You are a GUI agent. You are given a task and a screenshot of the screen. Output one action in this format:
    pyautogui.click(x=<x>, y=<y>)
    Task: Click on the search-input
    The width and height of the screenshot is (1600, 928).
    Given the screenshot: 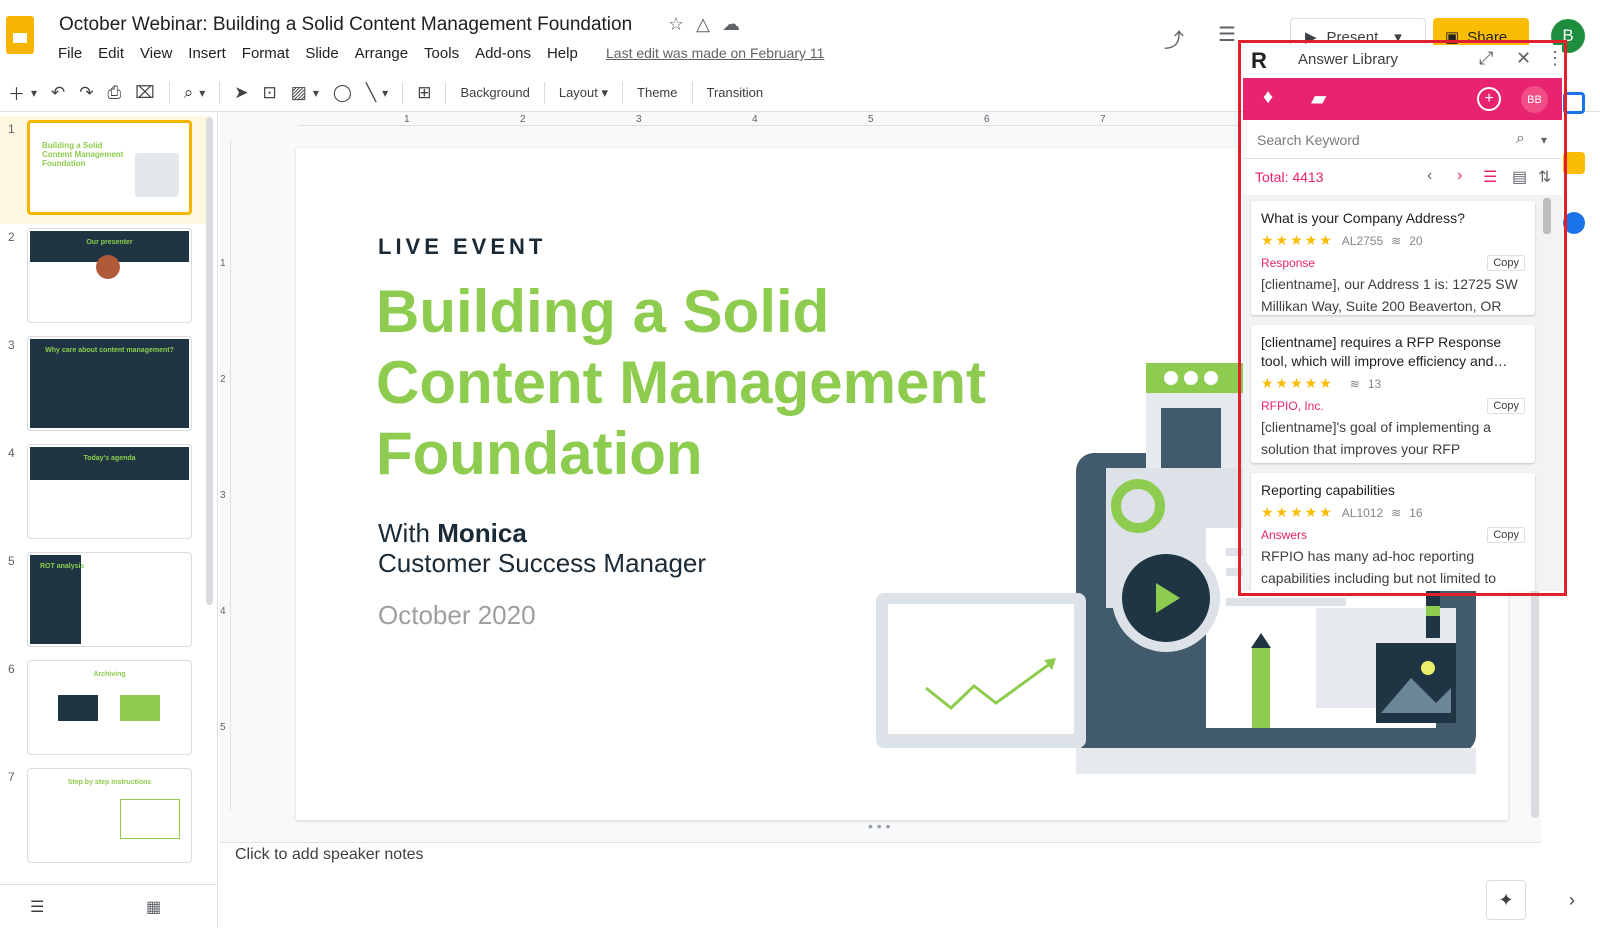 What is the action you would take?
    pyautogui.click(x=1381, y=140)
    